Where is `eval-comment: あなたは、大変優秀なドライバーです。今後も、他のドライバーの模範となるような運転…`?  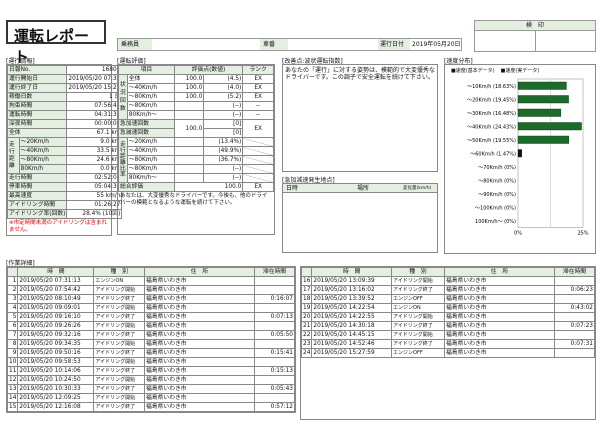 eval-comment: あなたは、大変優秀なドライバーです。今後も、他のドライバーの模範となるような運転… is located at coordinates (194, 199).